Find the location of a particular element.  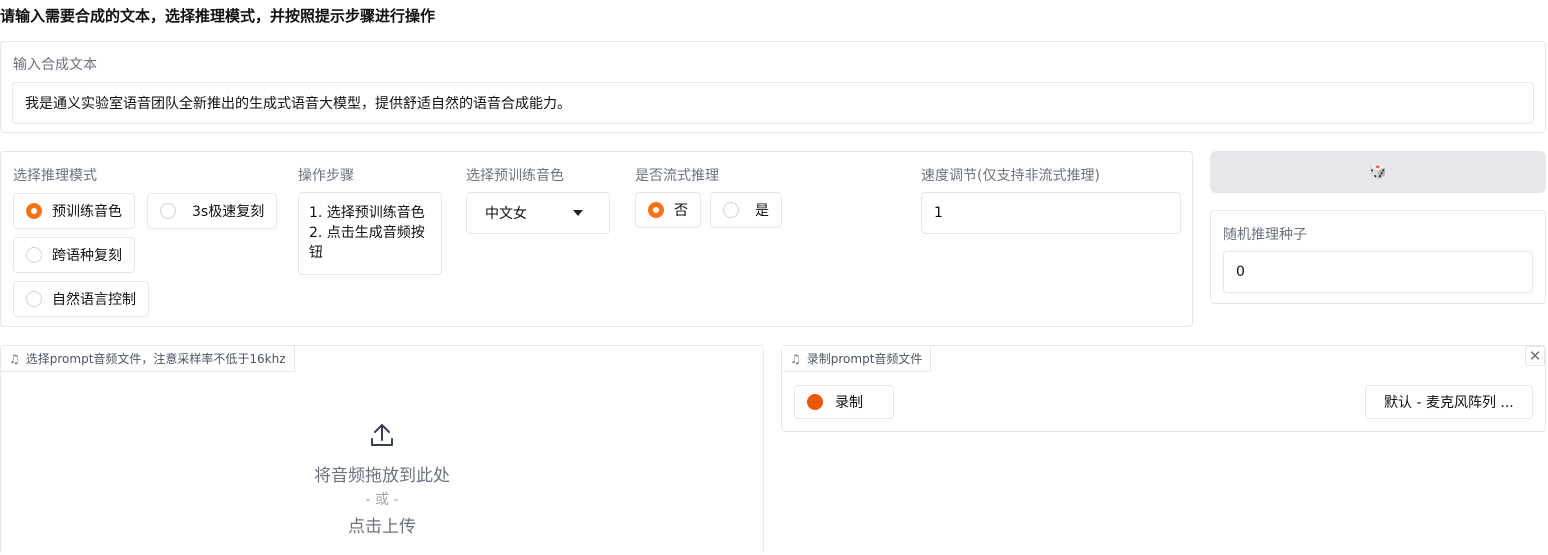

seed-label: 随机推理种子 is located at coordinates (1265, 235).